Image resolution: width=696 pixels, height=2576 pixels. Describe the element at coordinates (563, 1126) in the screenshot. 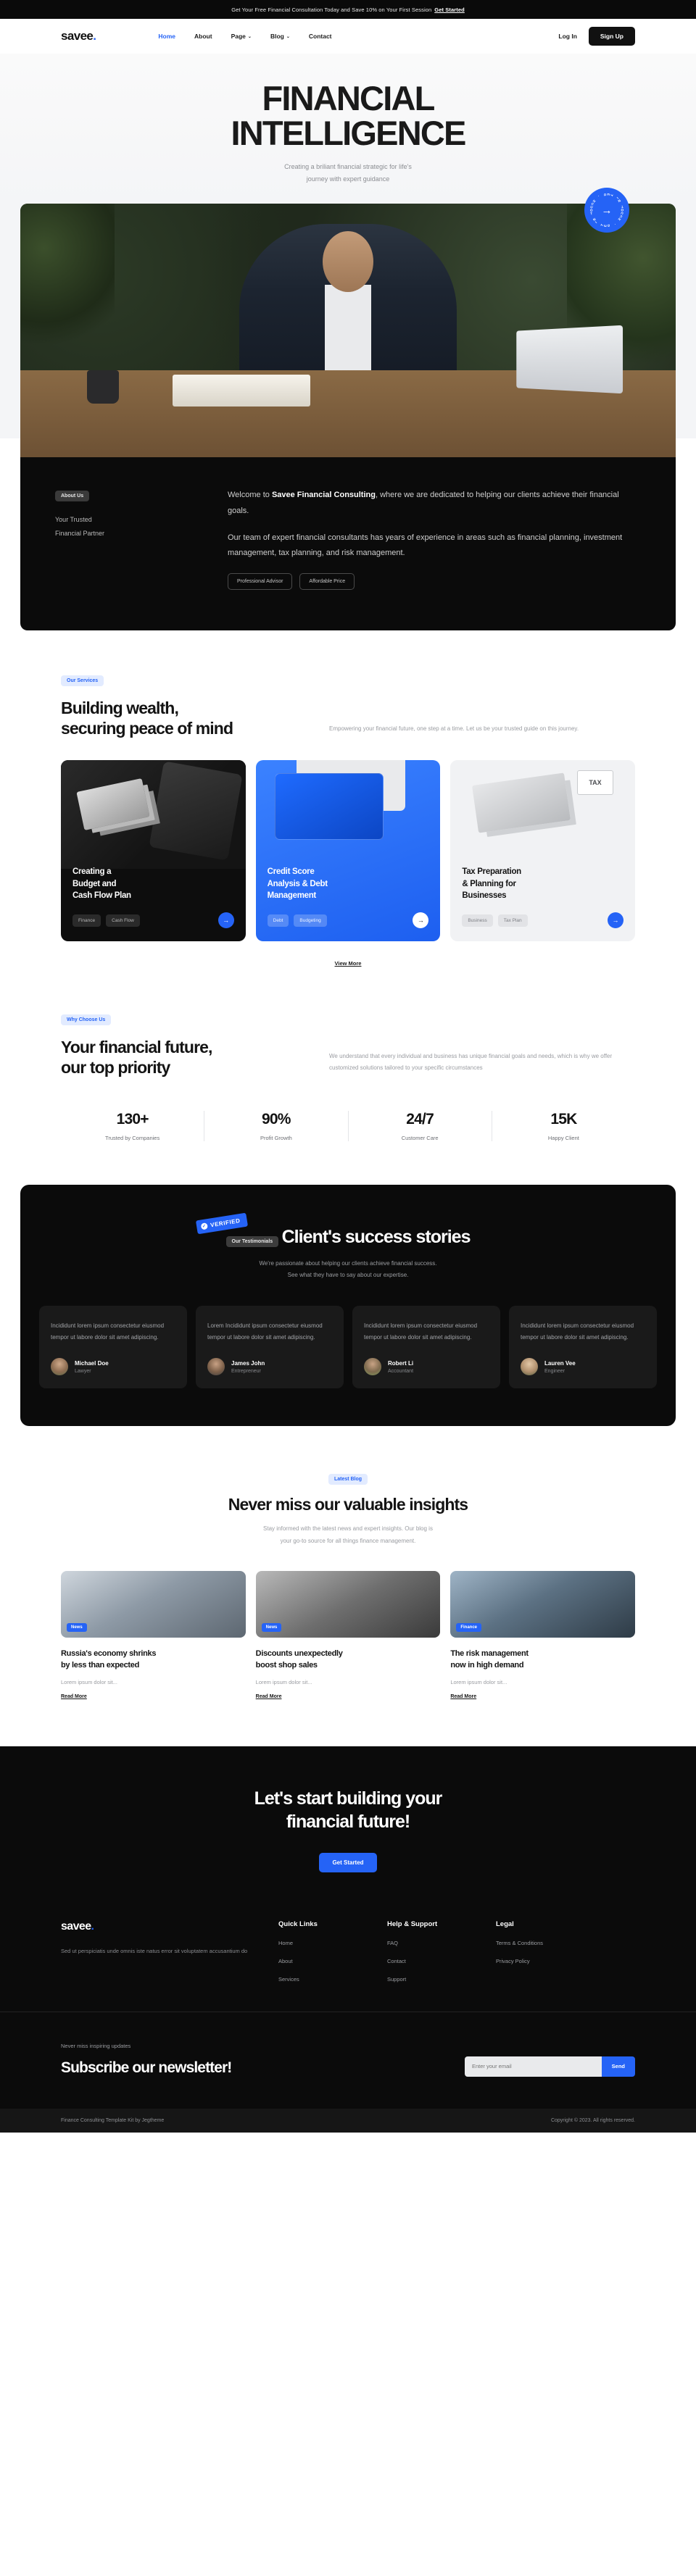

I see `stat-happy-client: 15K Happy Client` at that location.